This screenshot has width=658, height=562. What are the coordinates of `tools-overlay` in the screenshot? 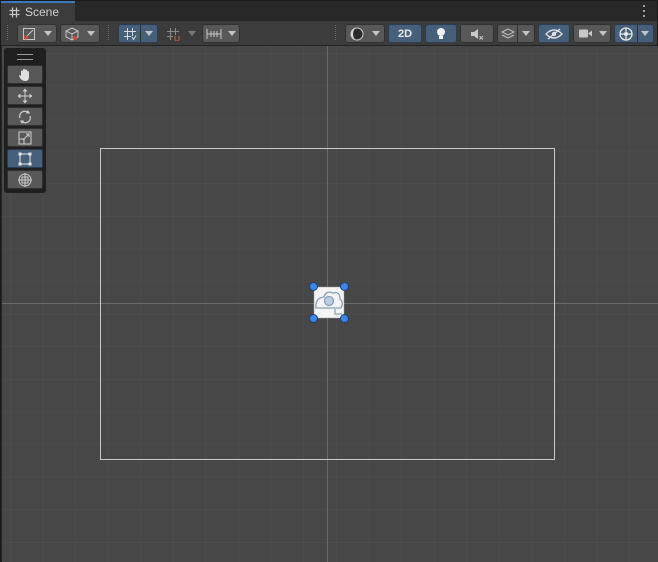 It's located at (25, 120).